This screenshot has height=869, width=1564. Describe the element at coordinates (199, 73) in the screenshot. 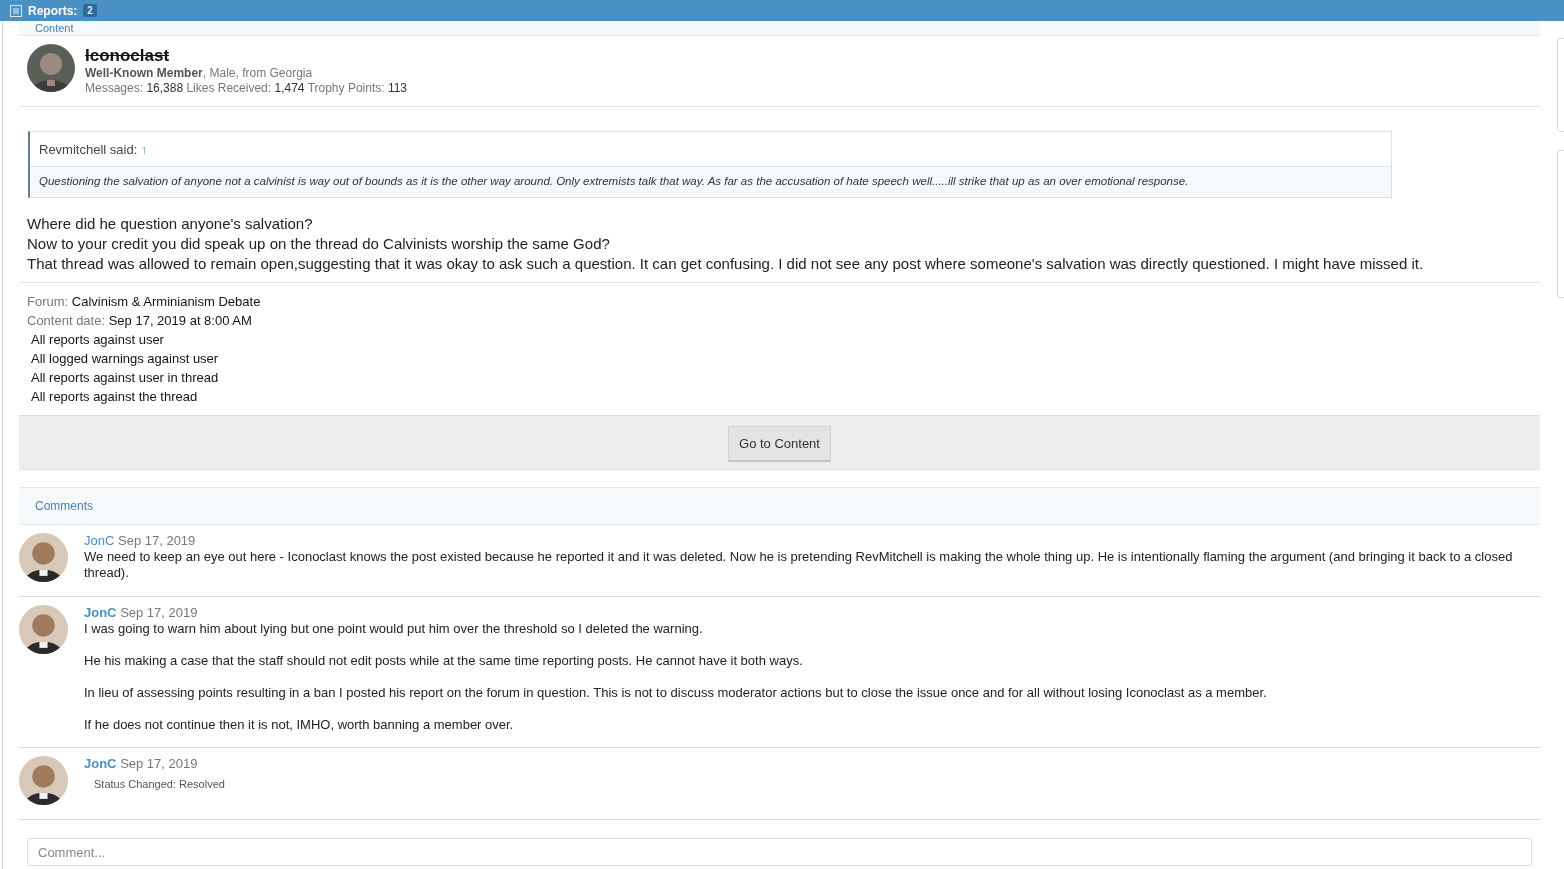

I see `user-title: Well-Known Member, Male, from Georgia` at that location.